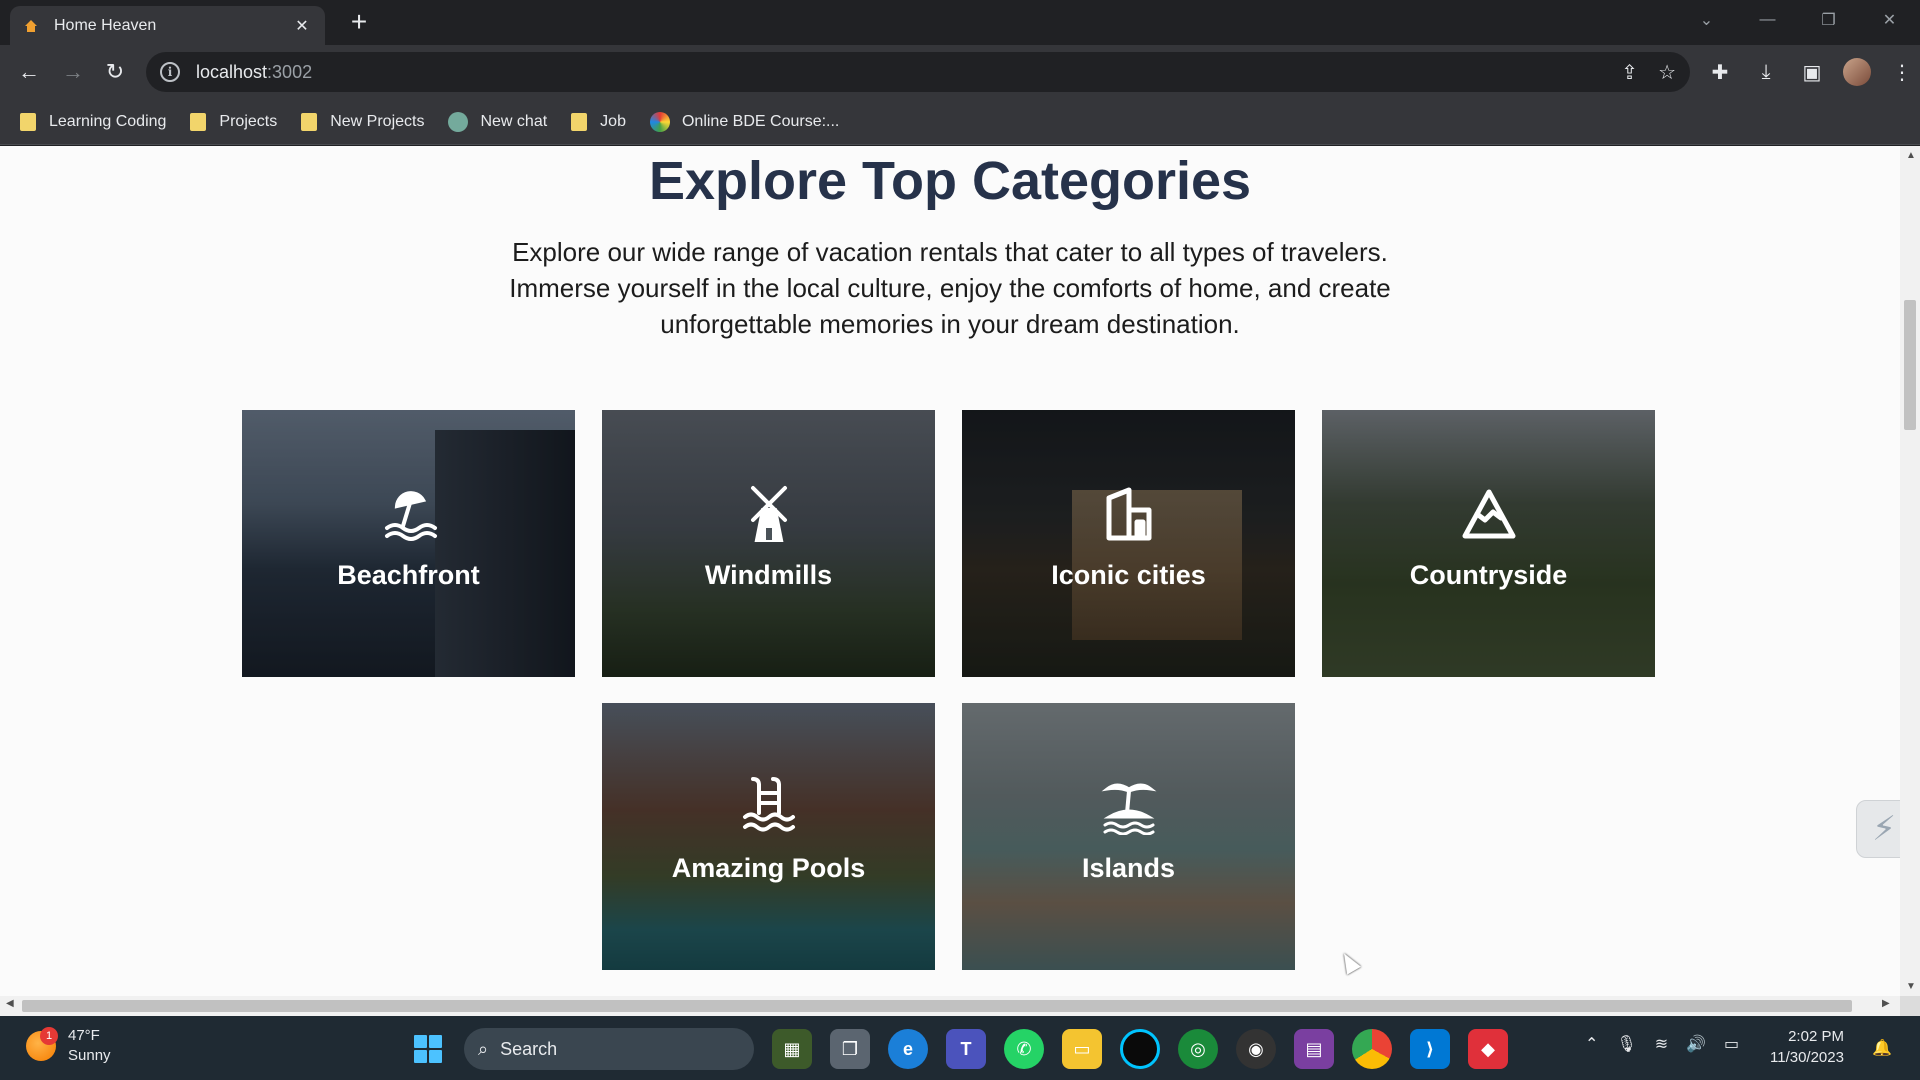  I want to click on close-window-button: ✕, so click(1889, 20).